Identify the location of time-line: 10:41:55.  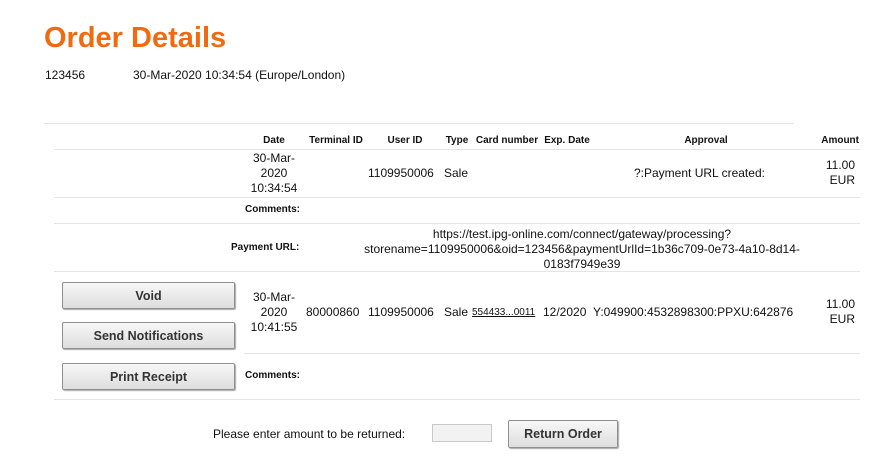
(274, 327).